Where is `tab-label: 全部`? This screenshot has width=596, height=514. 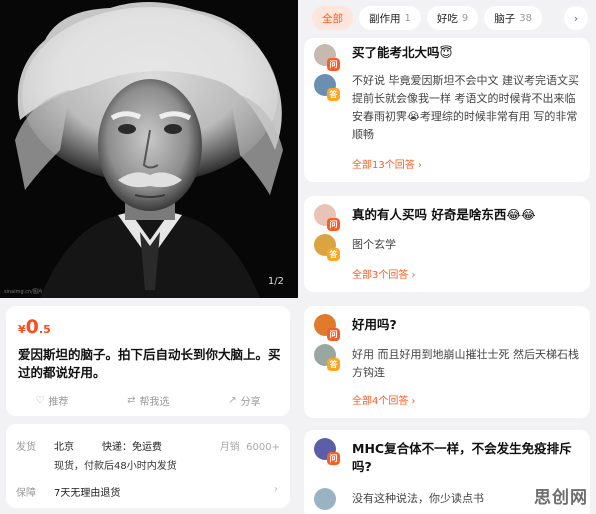
tab-label: 全部 is located at coordinates (332, 18).